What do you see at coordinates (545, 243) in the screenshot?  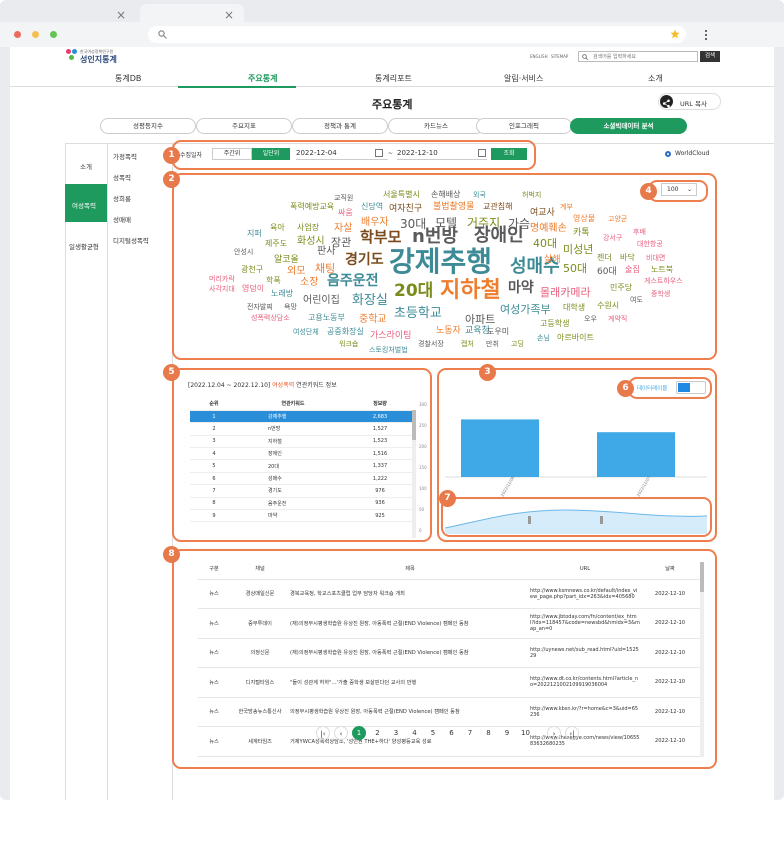 I see `cloud-word: 40대` at bounding box center [545, 243].